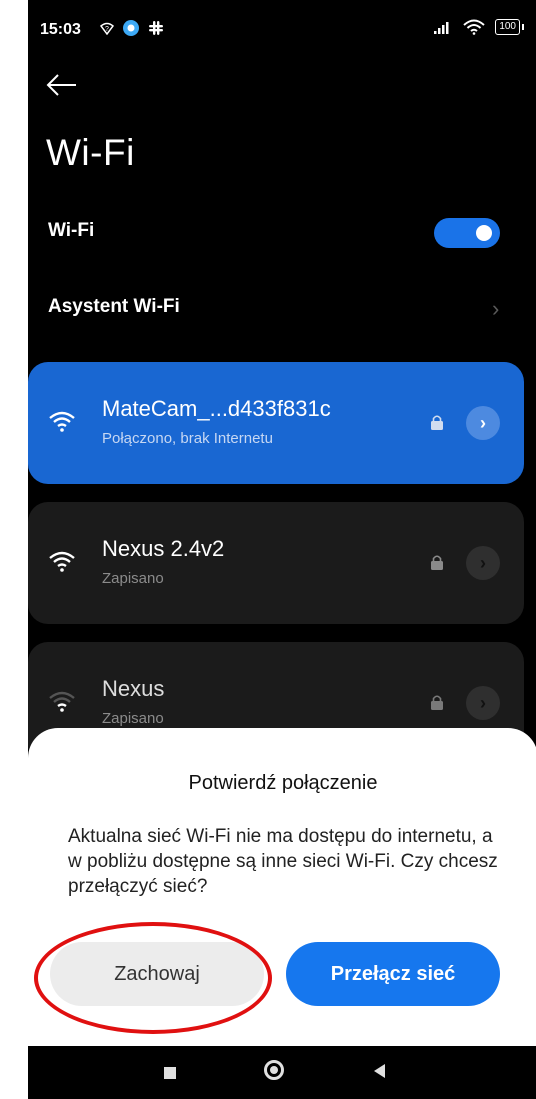 Image resolution: width=536 pixels, height=1099 pixels. I want to click on arrow-left-icon, so click(62, 85).